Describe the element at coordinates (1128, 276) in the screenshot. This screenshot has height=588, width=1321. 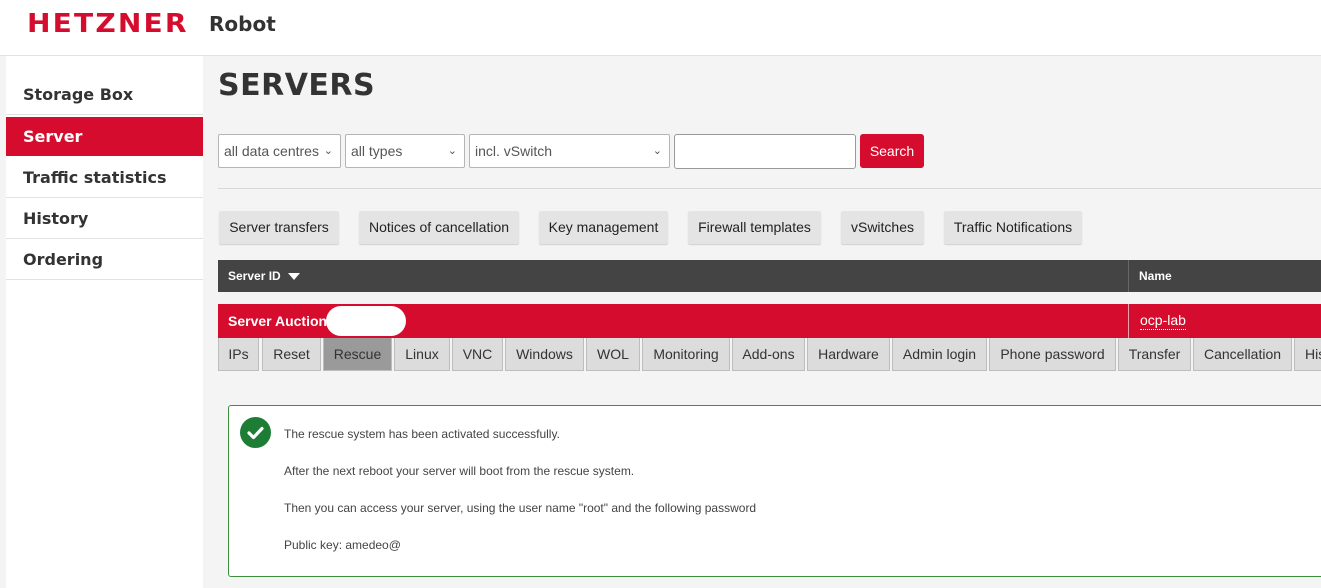
I see `column-divider` at that location.